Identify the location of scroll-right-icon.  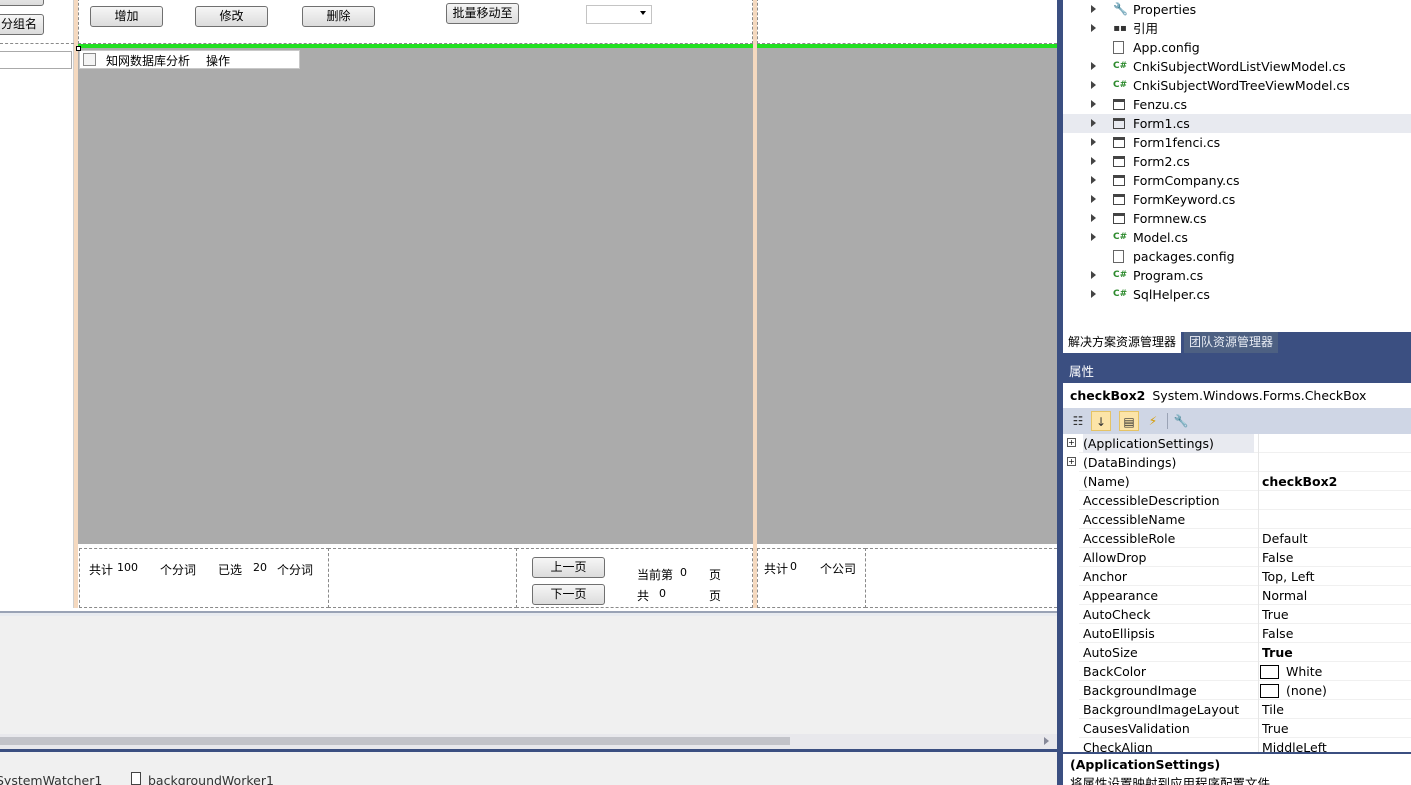
(1046, 741).